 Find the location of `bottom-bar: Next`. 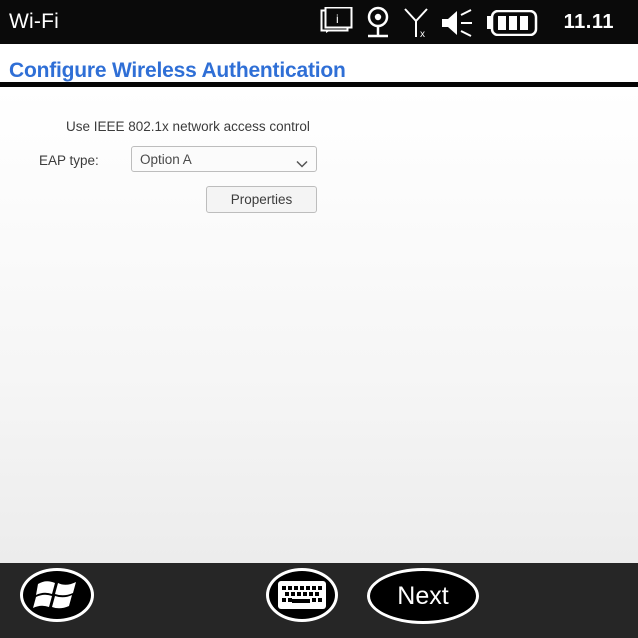

bottom-bar: Next is located at coordinates (319, 600).